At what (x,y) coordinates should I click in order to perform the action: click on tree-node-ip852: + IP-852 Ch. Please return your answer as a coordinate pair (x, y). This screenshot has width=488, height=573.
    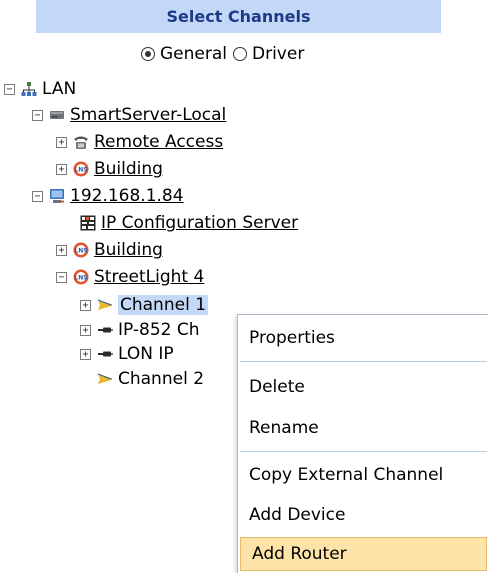
    Looking at the image, I should click on (140, 330).